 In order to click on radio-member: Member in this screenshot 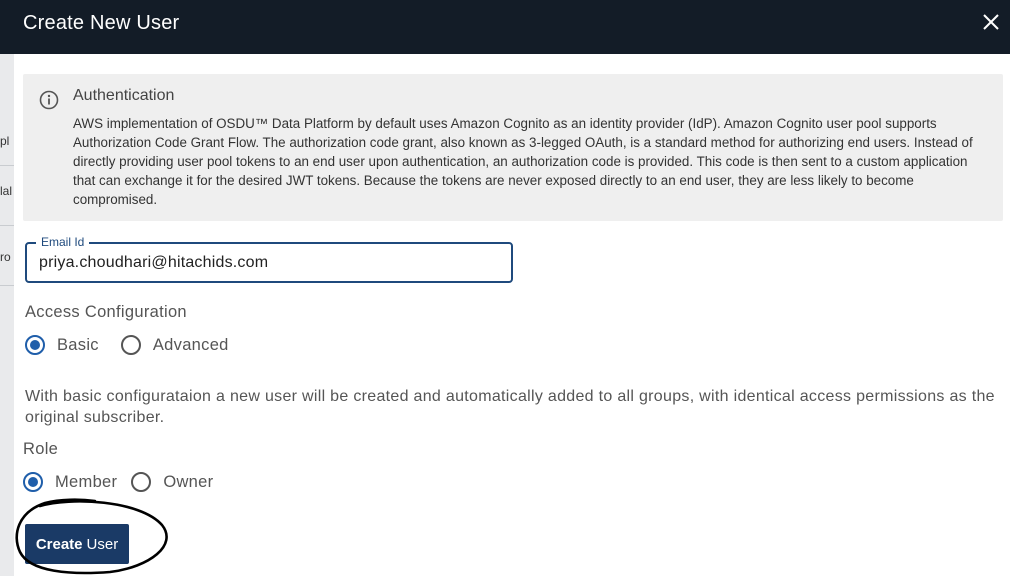, I will do `click(70, 482)`.